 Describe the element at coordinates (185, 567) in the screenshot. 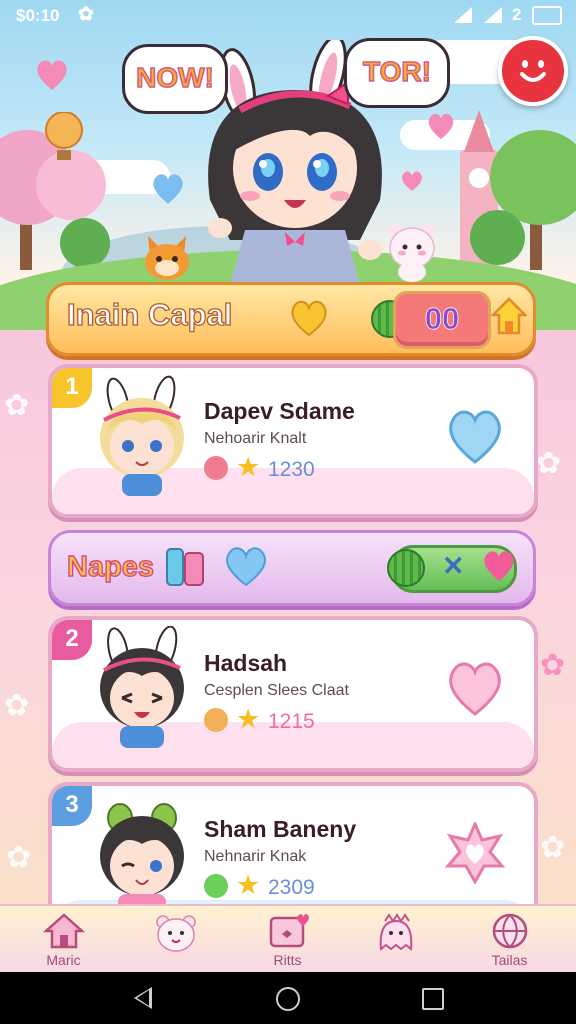

I see `drinks-icon` at that location.